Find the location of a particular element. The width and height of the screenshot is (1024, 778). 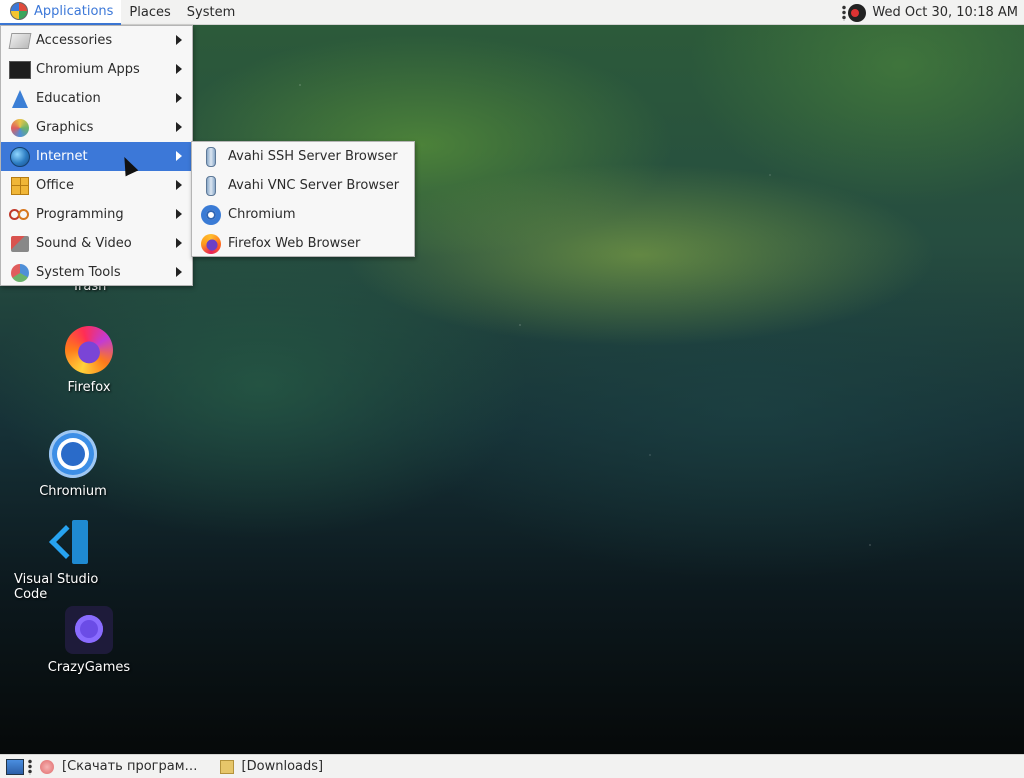

programming-icon is located at coordinates (20, 215).